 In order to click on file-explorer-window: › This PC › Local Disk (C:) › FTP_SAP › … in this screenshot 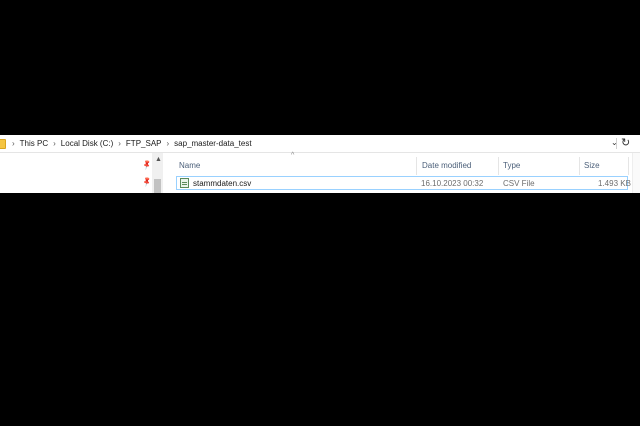, I will do `click(320, 164)`.